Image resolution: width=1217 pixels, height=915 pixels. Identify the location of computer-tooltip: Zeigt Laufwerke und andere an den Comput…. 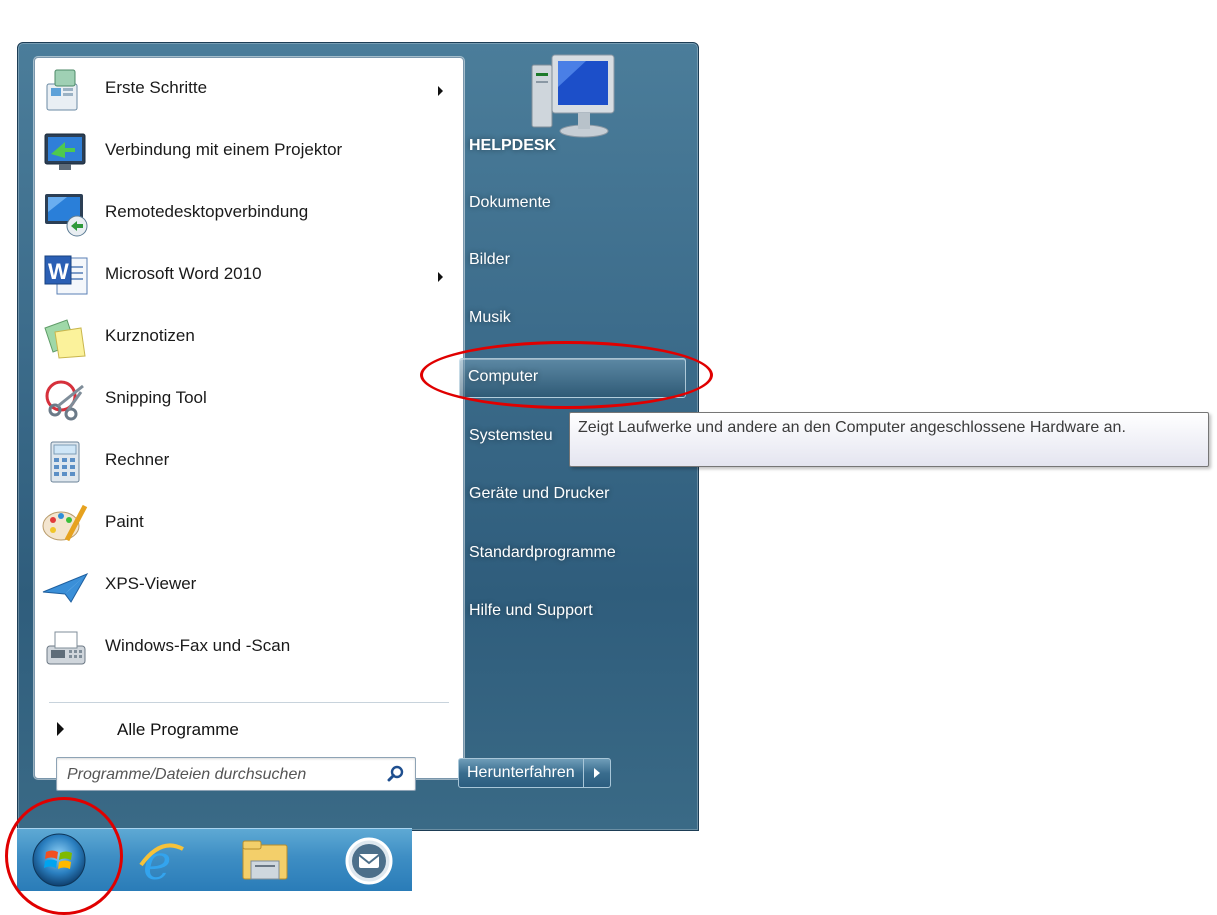
(889, 439).